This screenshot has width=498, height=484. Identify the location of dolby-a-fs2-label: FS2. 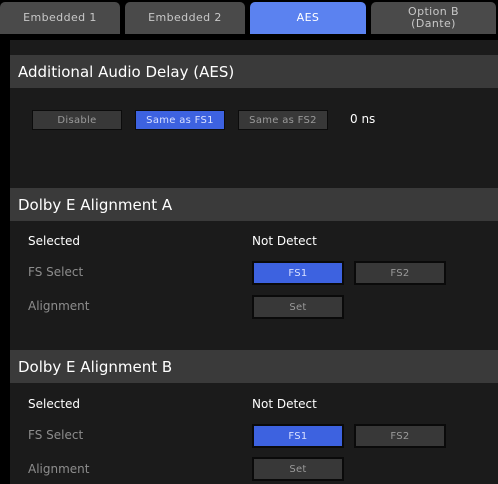
(400, 273).